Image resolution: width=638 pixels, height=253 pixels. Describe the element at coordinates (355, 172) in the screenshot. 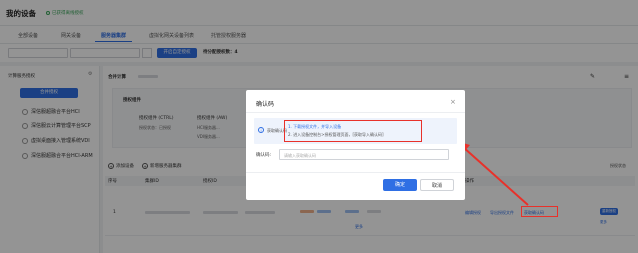

I see `dialog-divider-bottom` at that location.